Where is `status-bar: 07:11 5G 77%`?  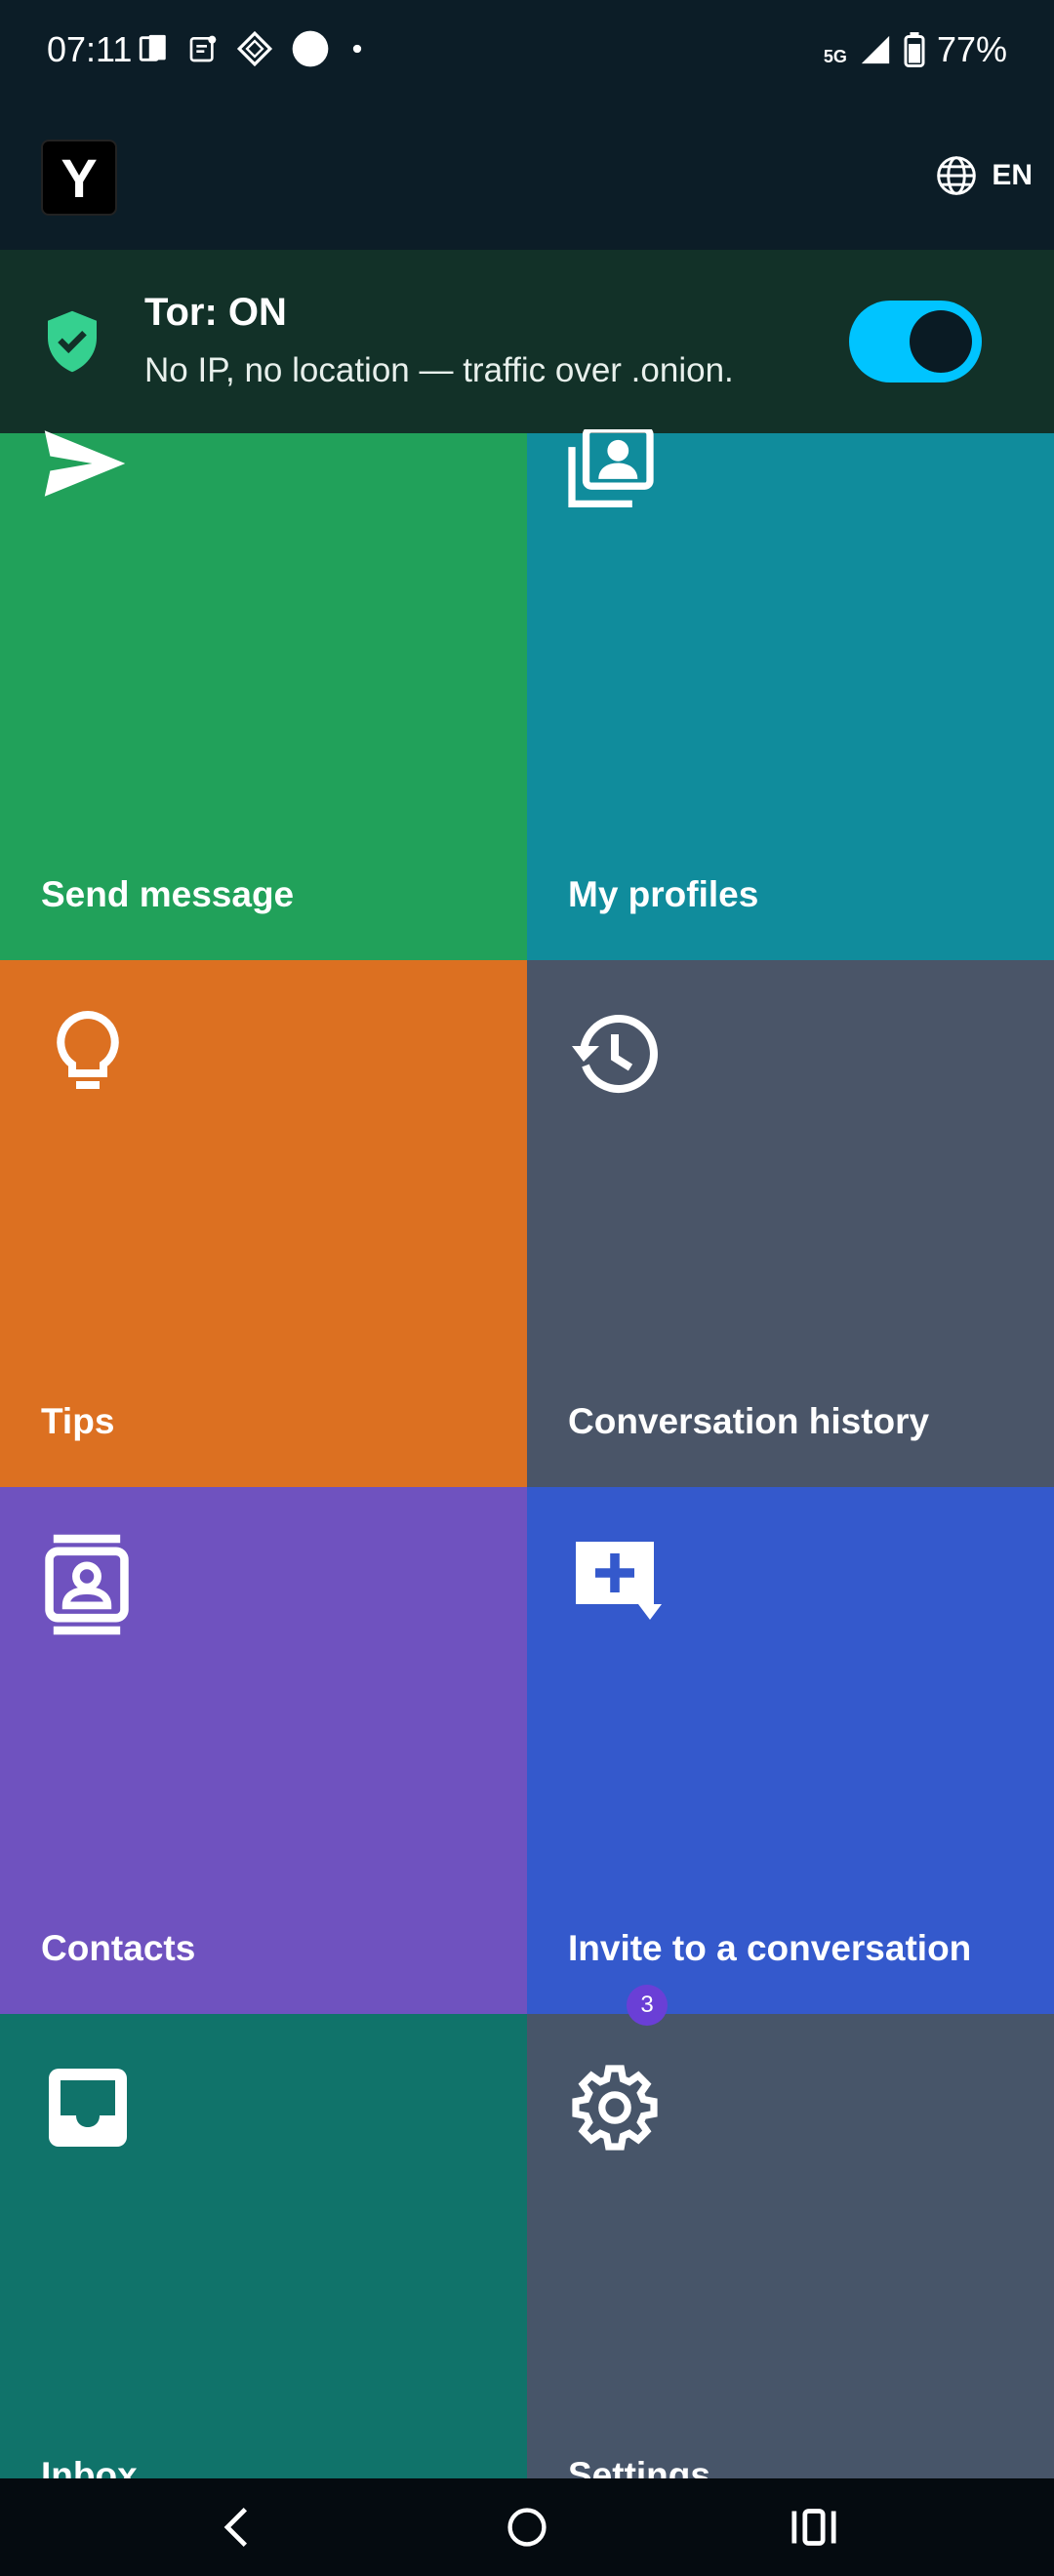
status-bar: 07:11 5G 77% is located at coordinates (527, 52).